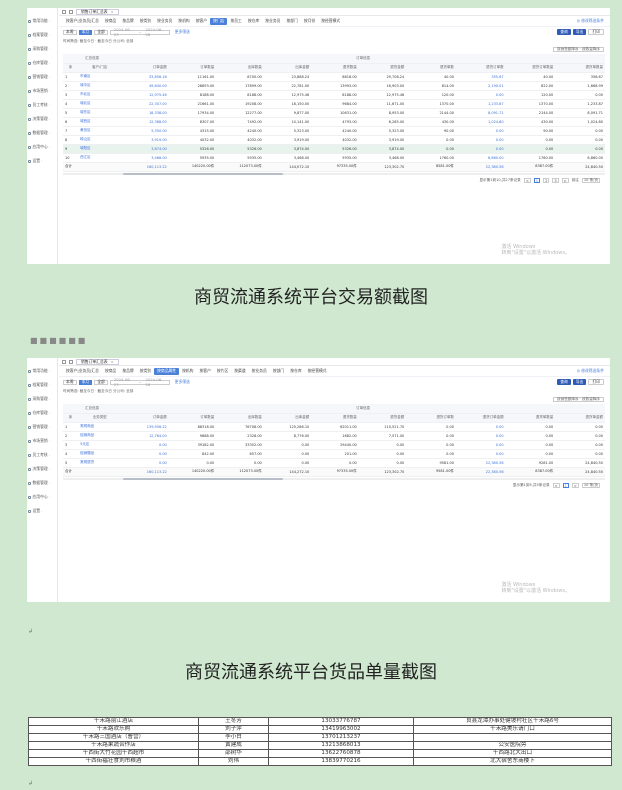 Image resolution: width=622 pixels, height=790 pixels. Describe the element at coordinates (71, 418) in the screenshot. I see `column-header: 序` at that location.